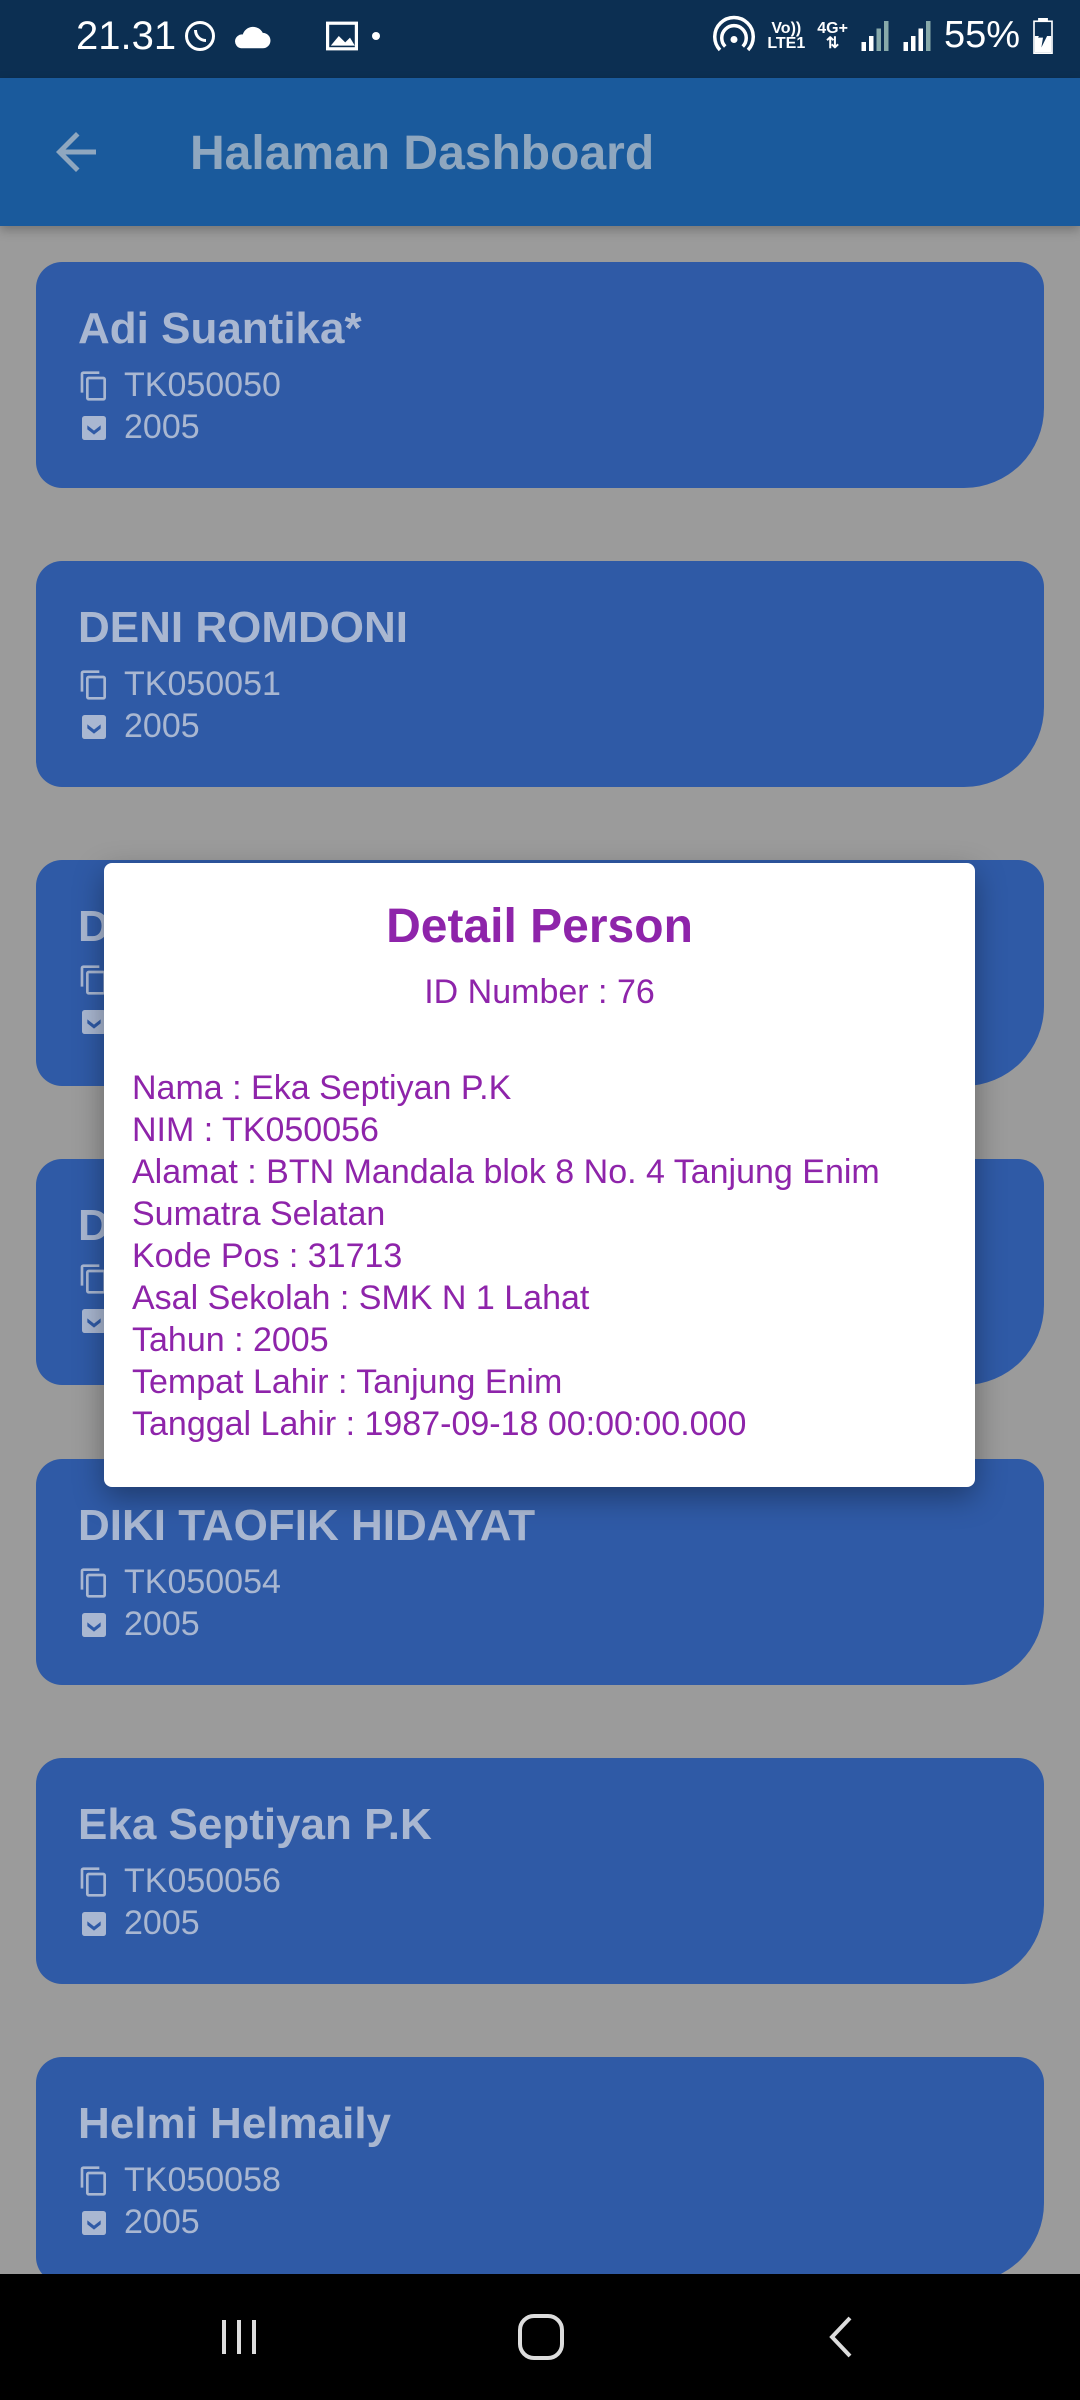 This screenshot has width=1080, height=2400. What do you see at coordinates (832, 35) in the screenshot?
I see `network-type: 4G+ ⇅` at bounding box center [832, 35].